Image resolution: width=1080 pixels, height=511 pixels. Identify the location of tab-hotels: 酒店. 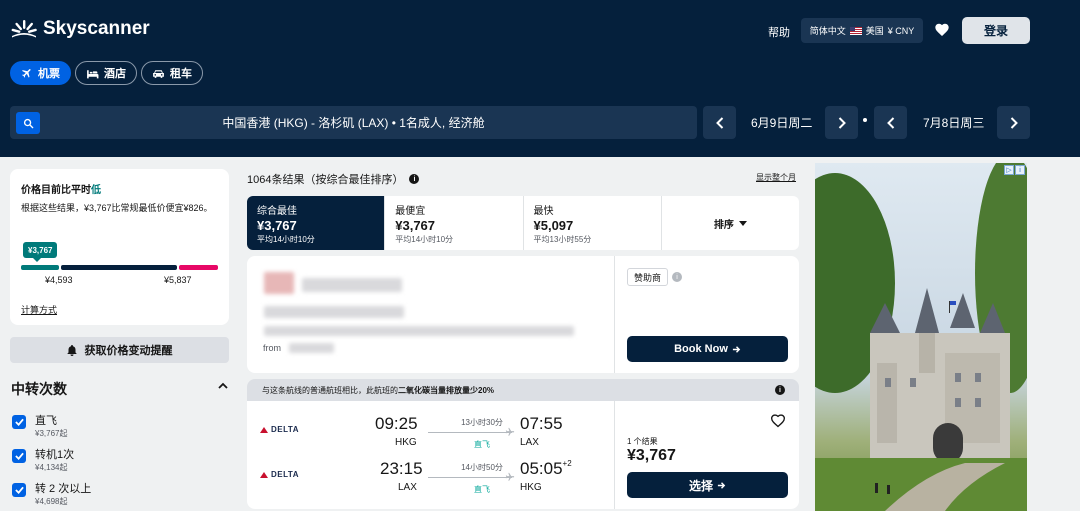
(106, 73).